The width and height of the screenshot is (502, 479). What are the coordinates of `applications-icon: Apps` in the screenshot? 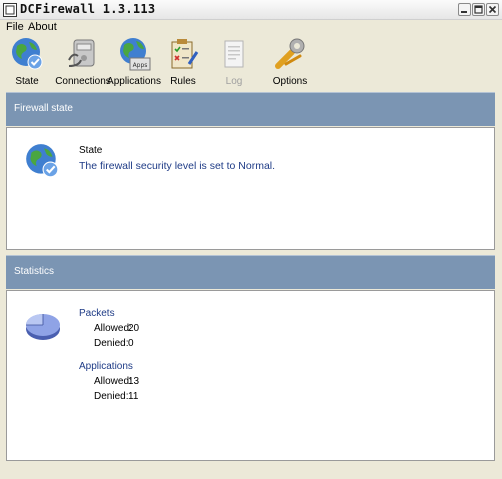 It's located at (135, 54).